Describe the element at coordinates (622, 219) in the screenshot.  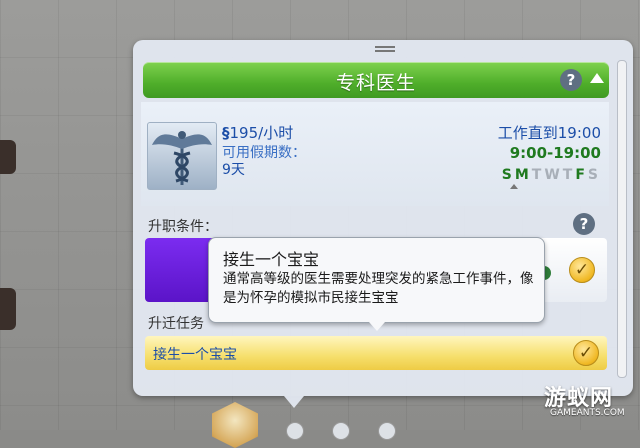
I see `panel-scrollbar` at that location.